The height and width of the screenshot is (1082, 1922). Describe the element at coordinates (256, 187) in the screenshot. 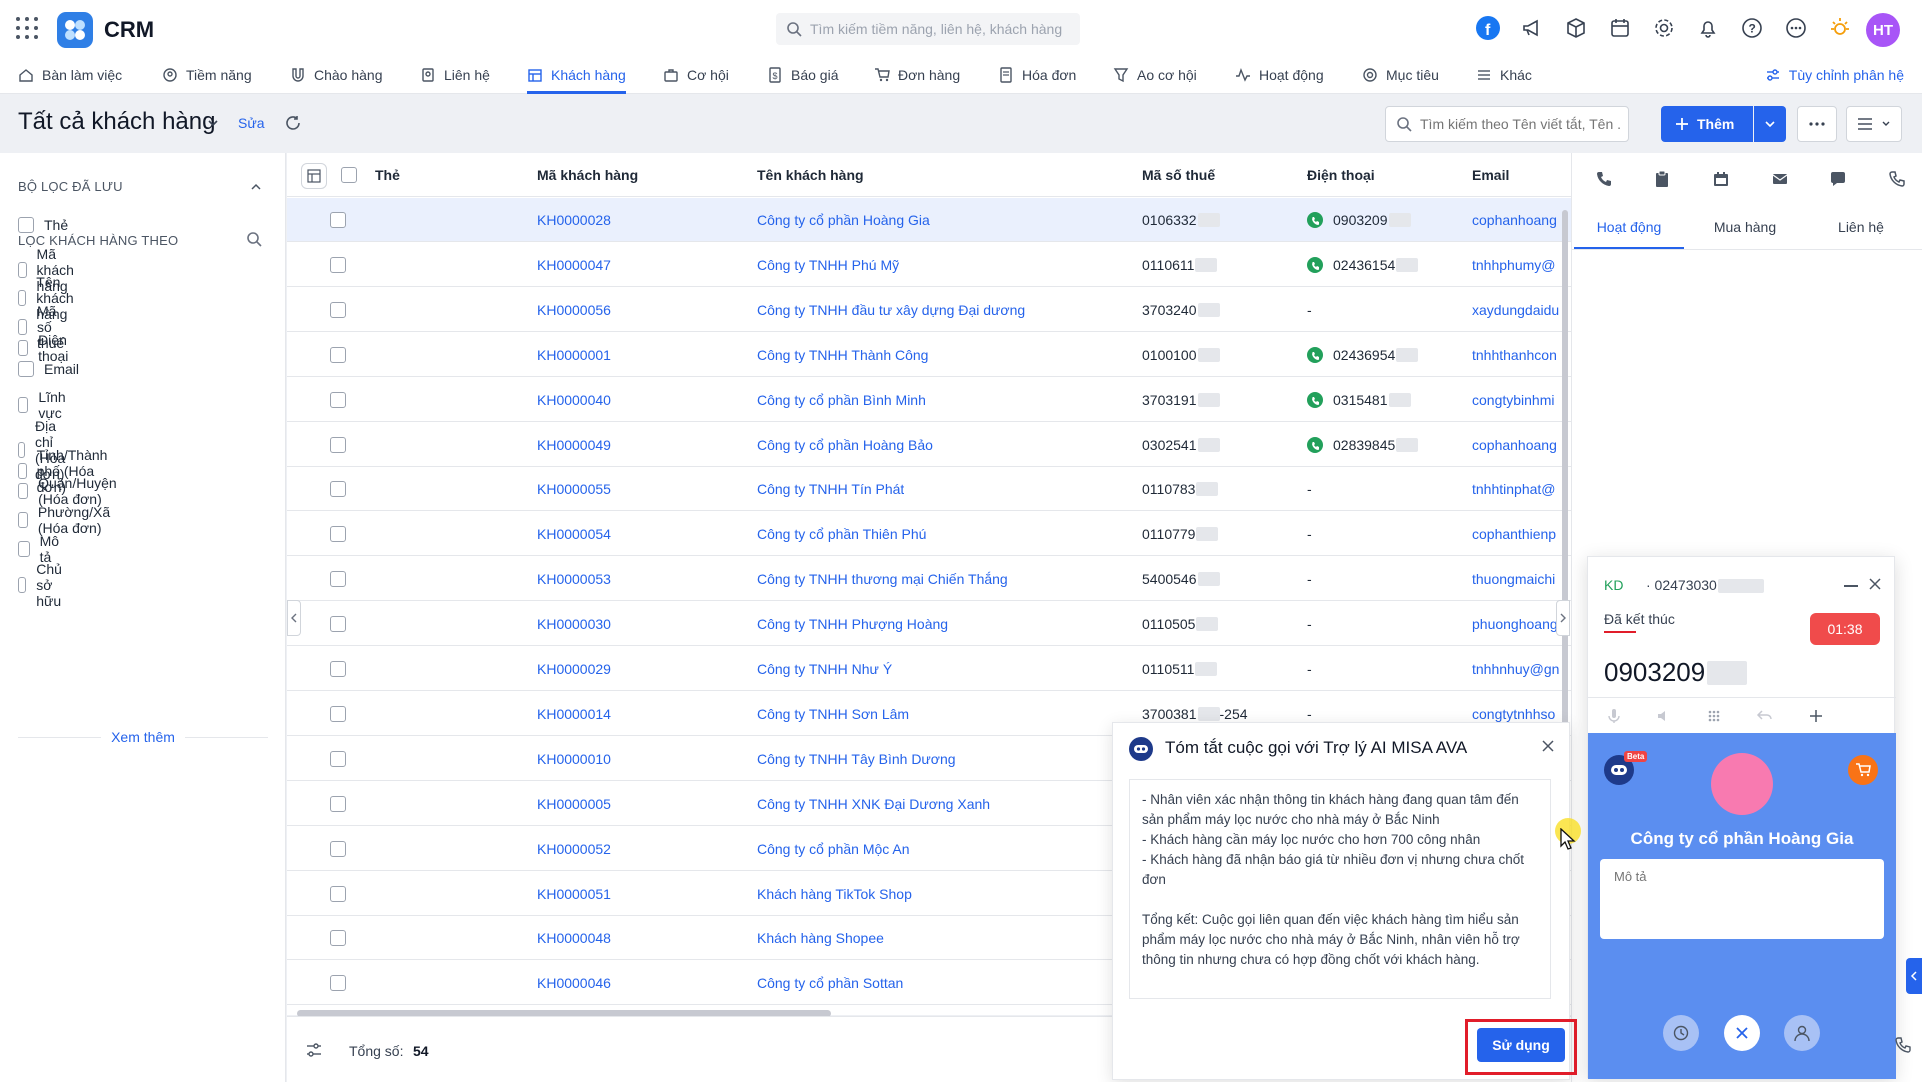

I see `chevron-up-icon` at that location.